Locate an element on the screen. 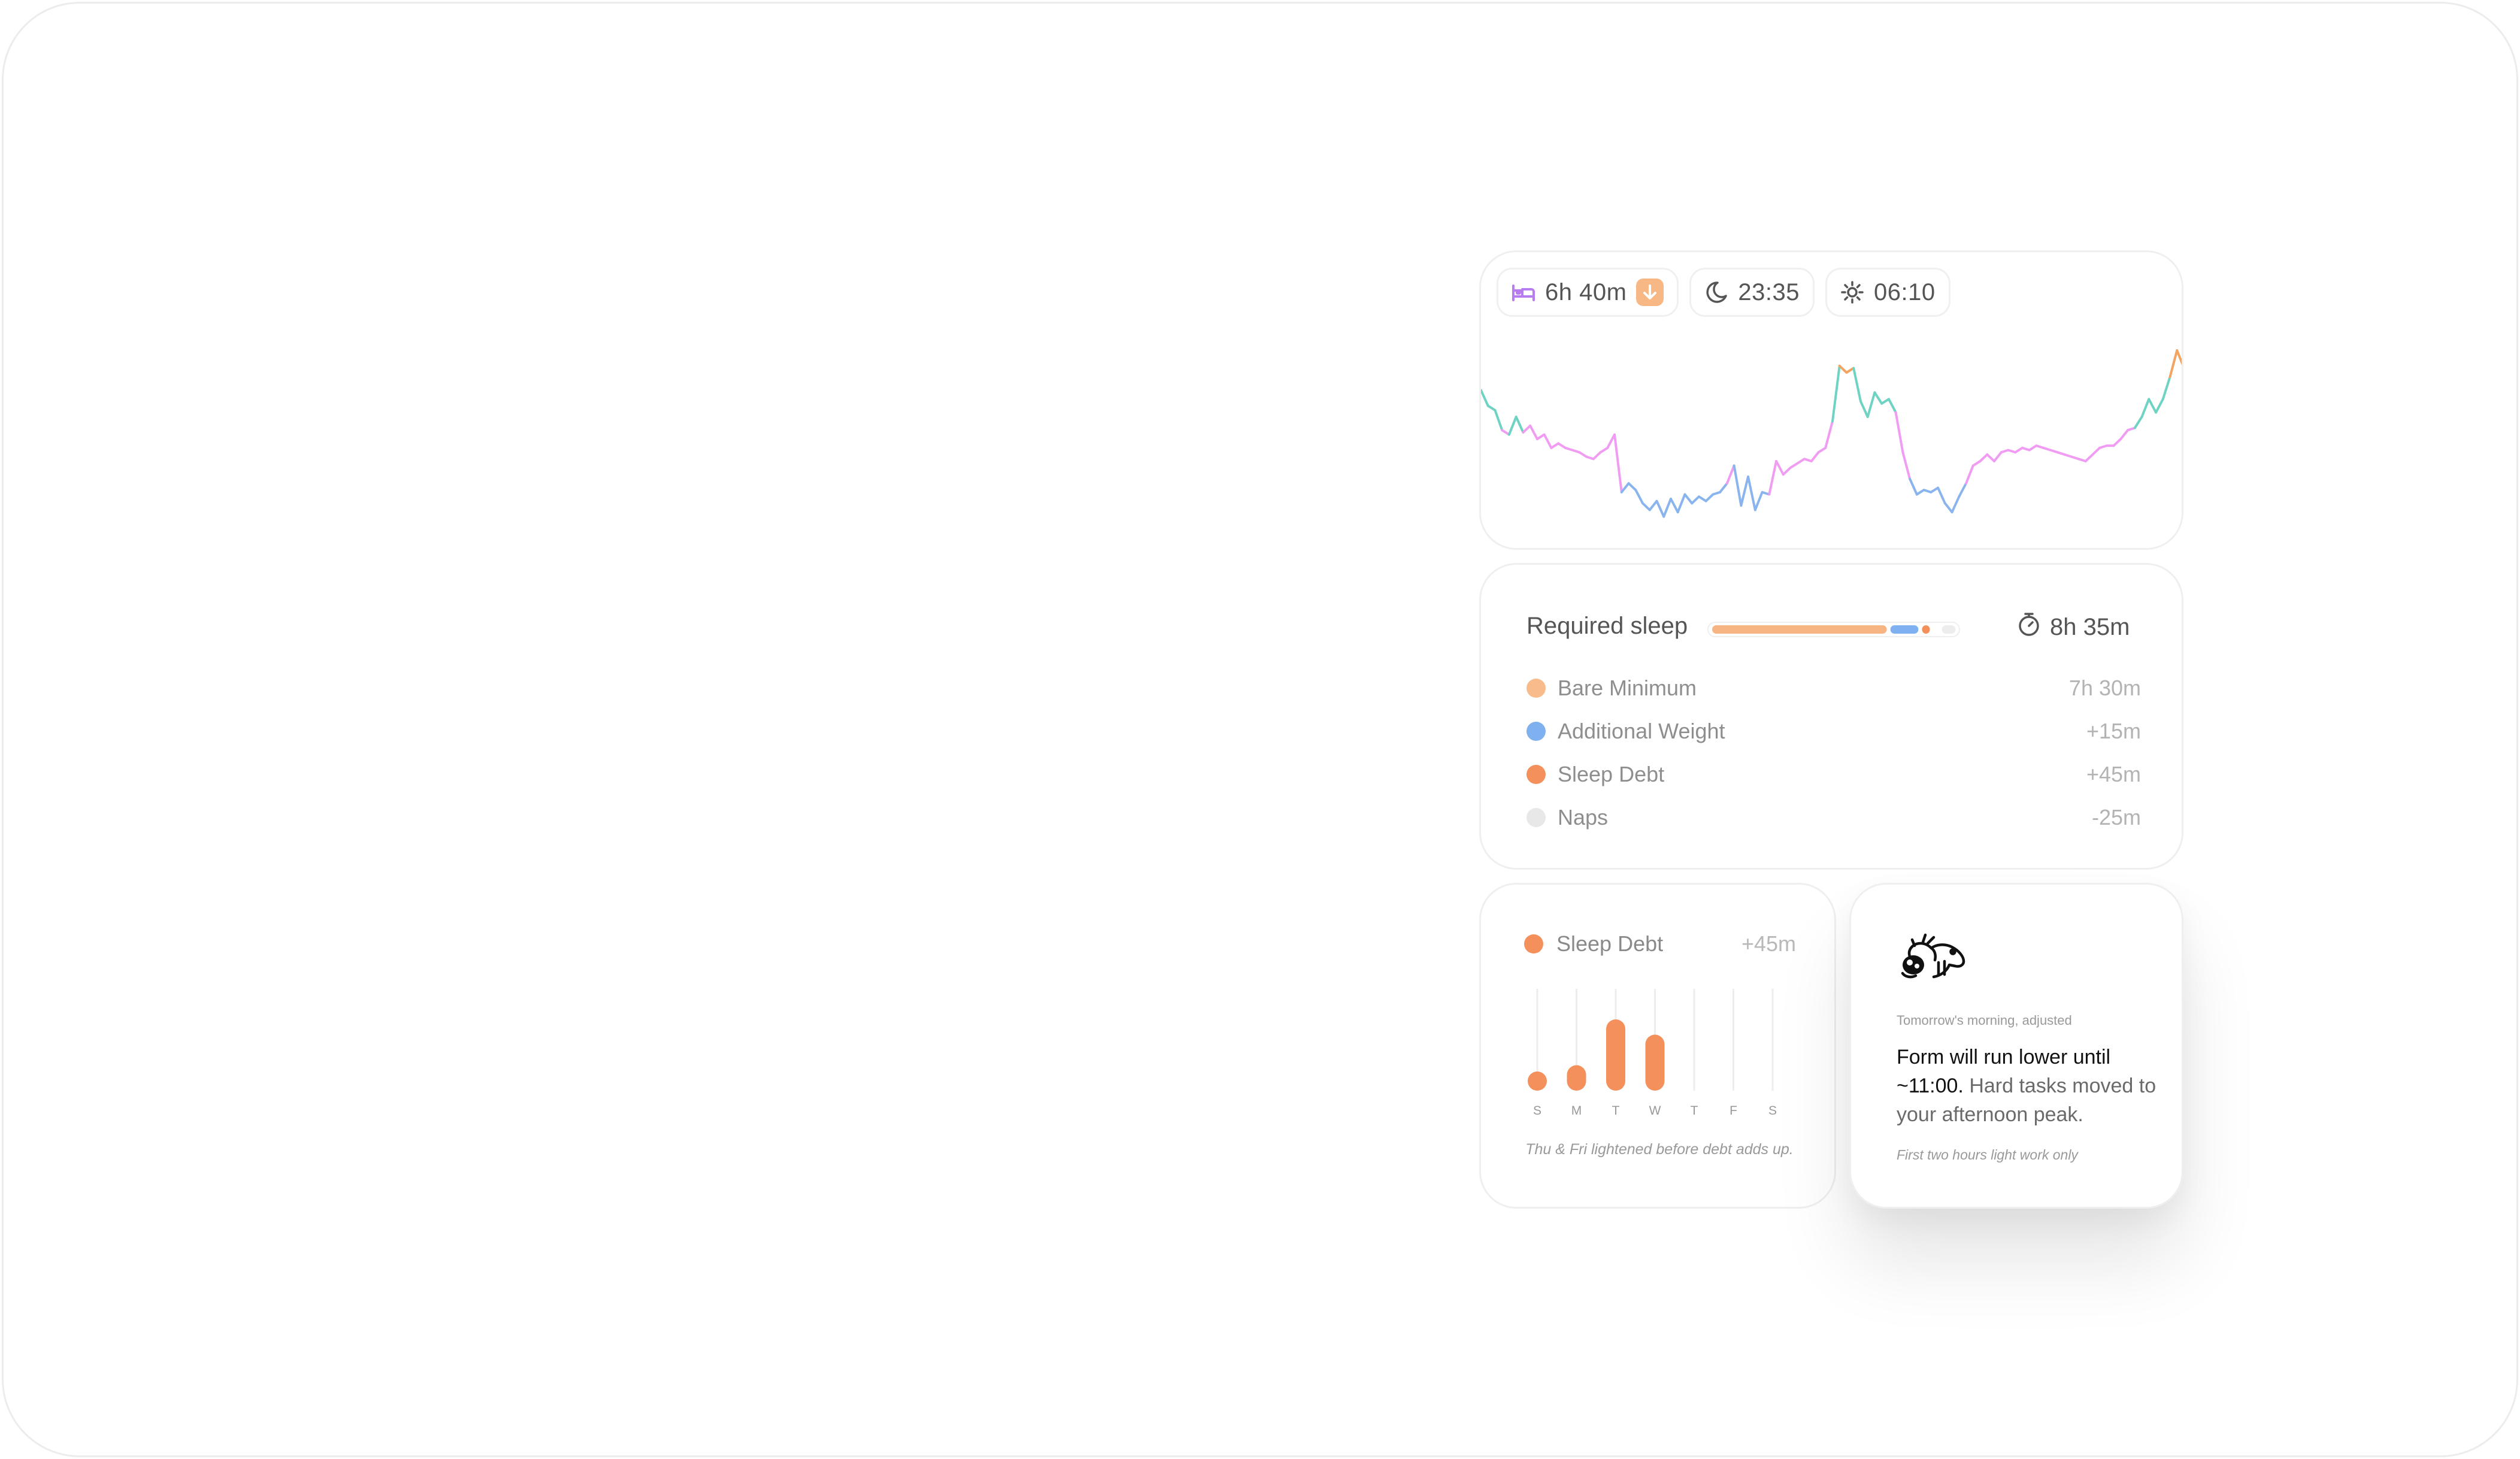  bedtime-value: 23:35 is located at coordinates (1769, 292).